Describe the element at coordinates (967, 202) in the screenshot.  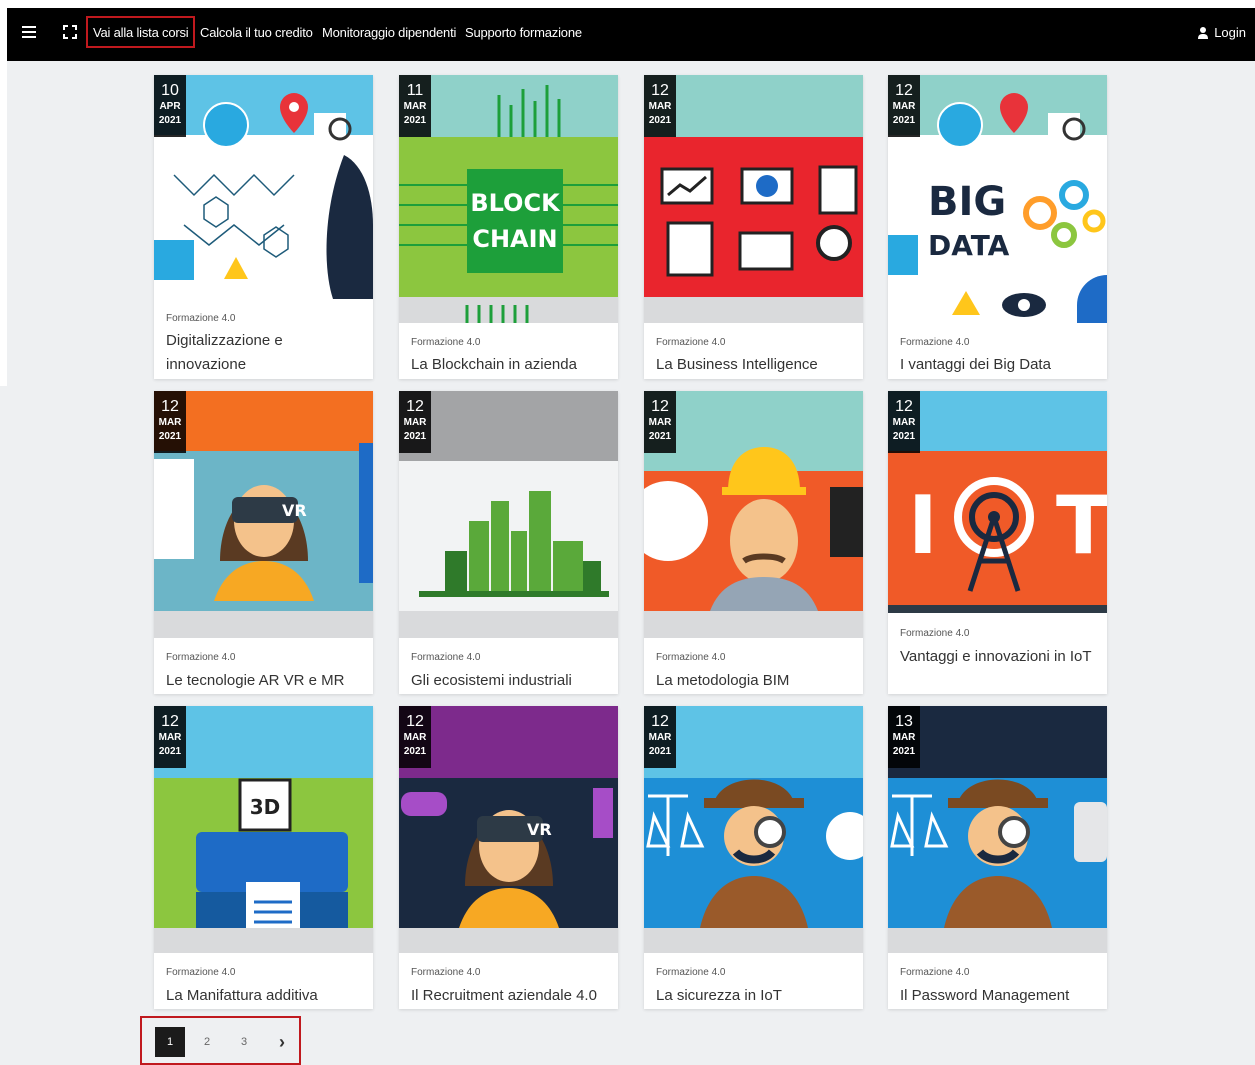
I see `image-text: BIG` at that location.